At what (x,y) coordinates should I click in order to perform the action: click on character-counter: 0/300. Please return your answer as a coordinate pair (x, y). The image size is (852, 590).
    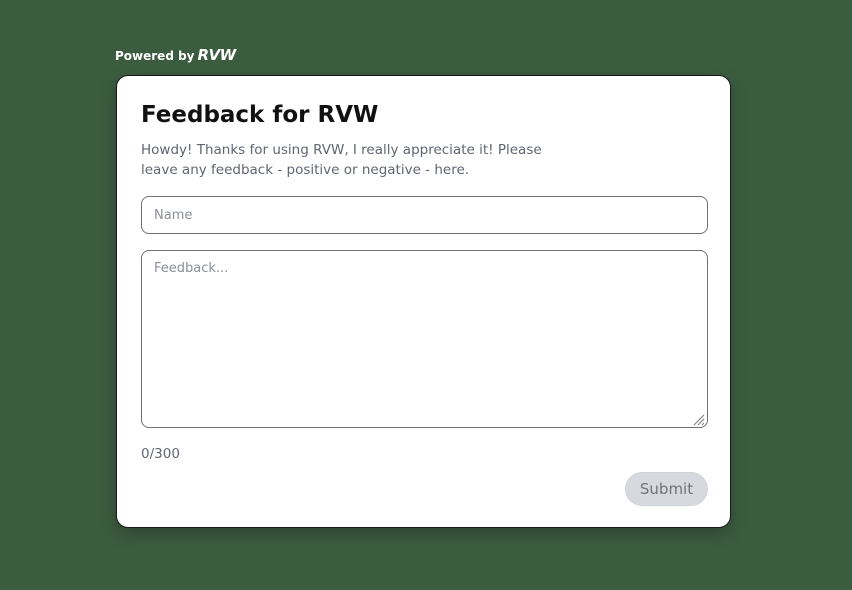
    Looking at the image, I should click on (160, 454).